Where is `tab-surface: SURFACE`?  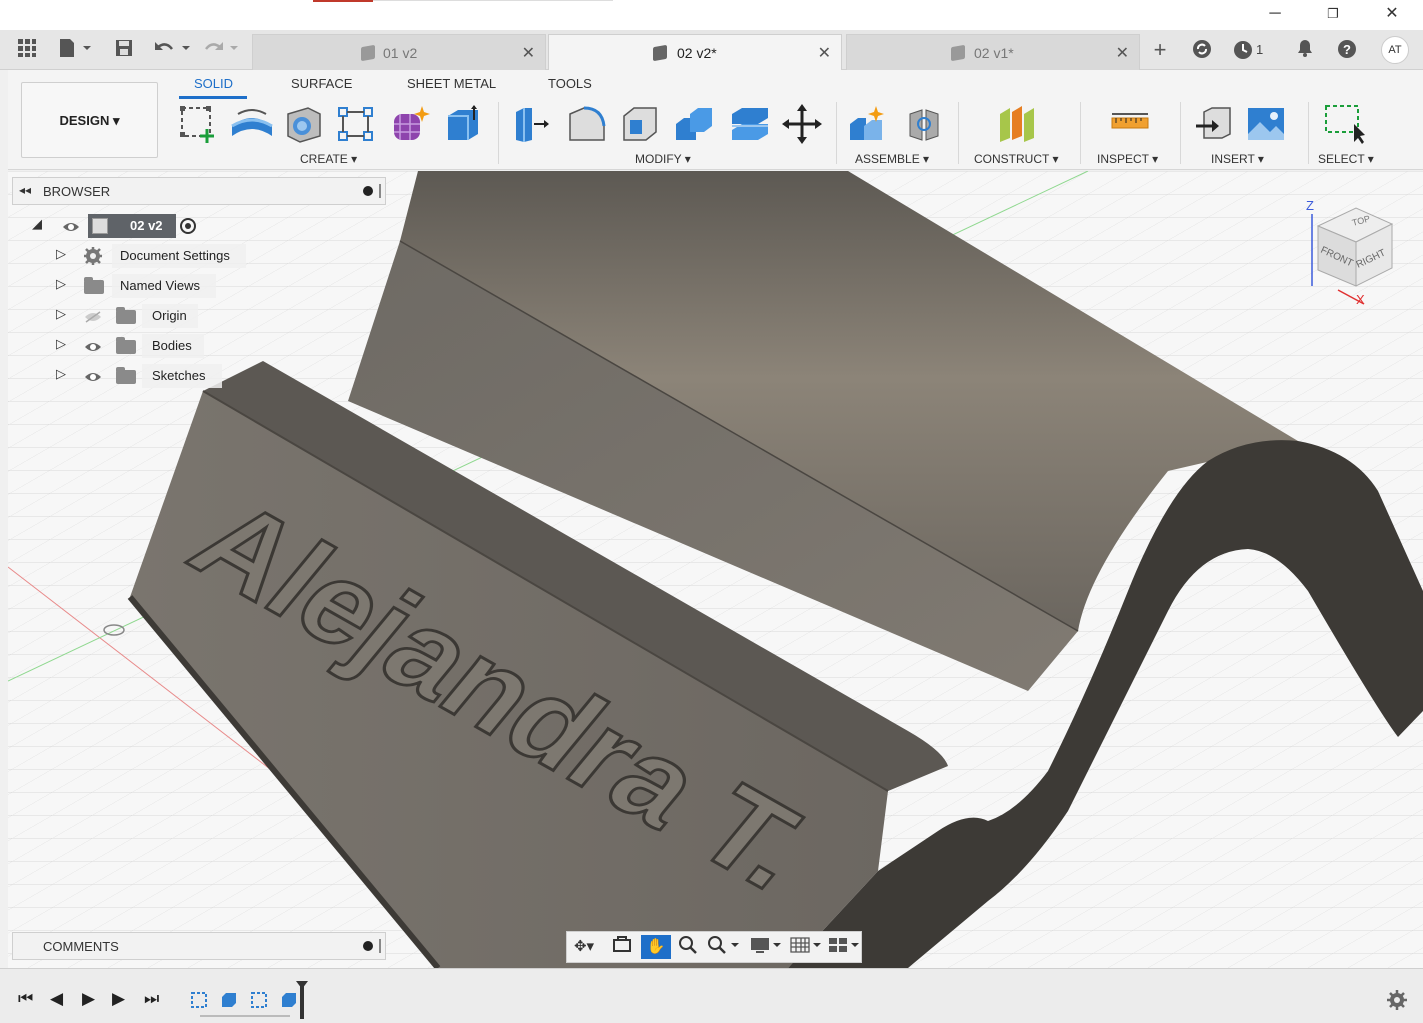 tab-surface: SURFACE is located at coordinates (321, 83).